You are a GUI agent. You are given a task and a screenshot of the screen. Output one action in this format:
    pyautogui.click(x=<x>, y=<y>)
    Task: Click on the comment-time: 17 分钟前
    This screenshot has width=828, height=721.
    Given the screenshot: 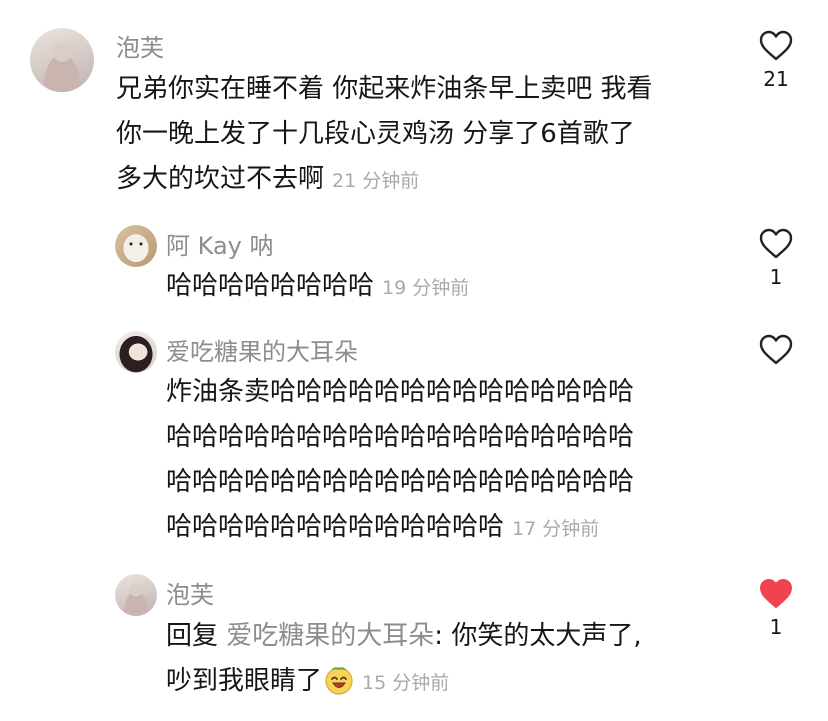 What is the action you would take?
    pyautogui.click(x=556, y=529)
    